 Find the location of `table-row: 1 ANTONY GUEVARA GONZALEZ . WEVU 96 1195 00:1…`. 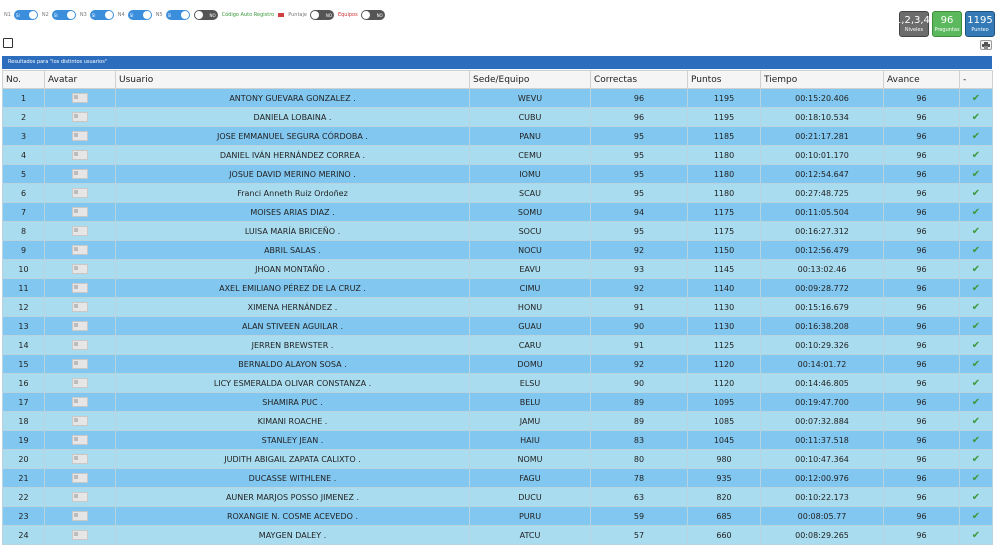

table-row: 1 ANTONY GUEVARA GONZALEZ . WEVU 96 1195 00:1… is located at coordinates (497, 98).